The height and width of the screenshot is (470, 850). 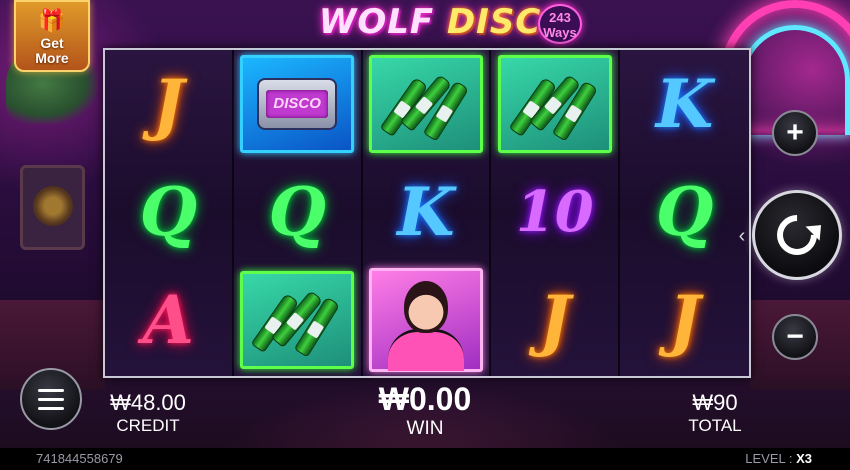 What do you see at coordinates (148, 425) in the screenshot?
I see `credit-label: CREDIT` at bounding box center [148, 425].